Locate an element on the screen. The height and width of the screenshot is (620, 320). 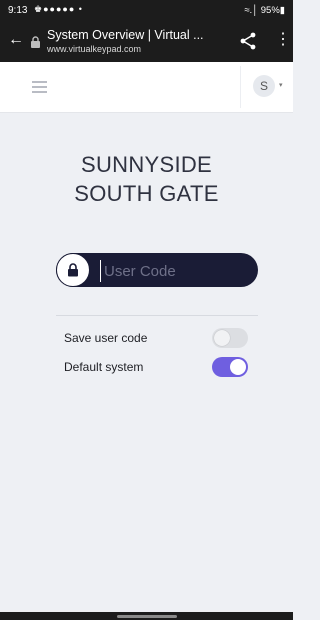
default-system-toggle is located at coordinates (230, 367).